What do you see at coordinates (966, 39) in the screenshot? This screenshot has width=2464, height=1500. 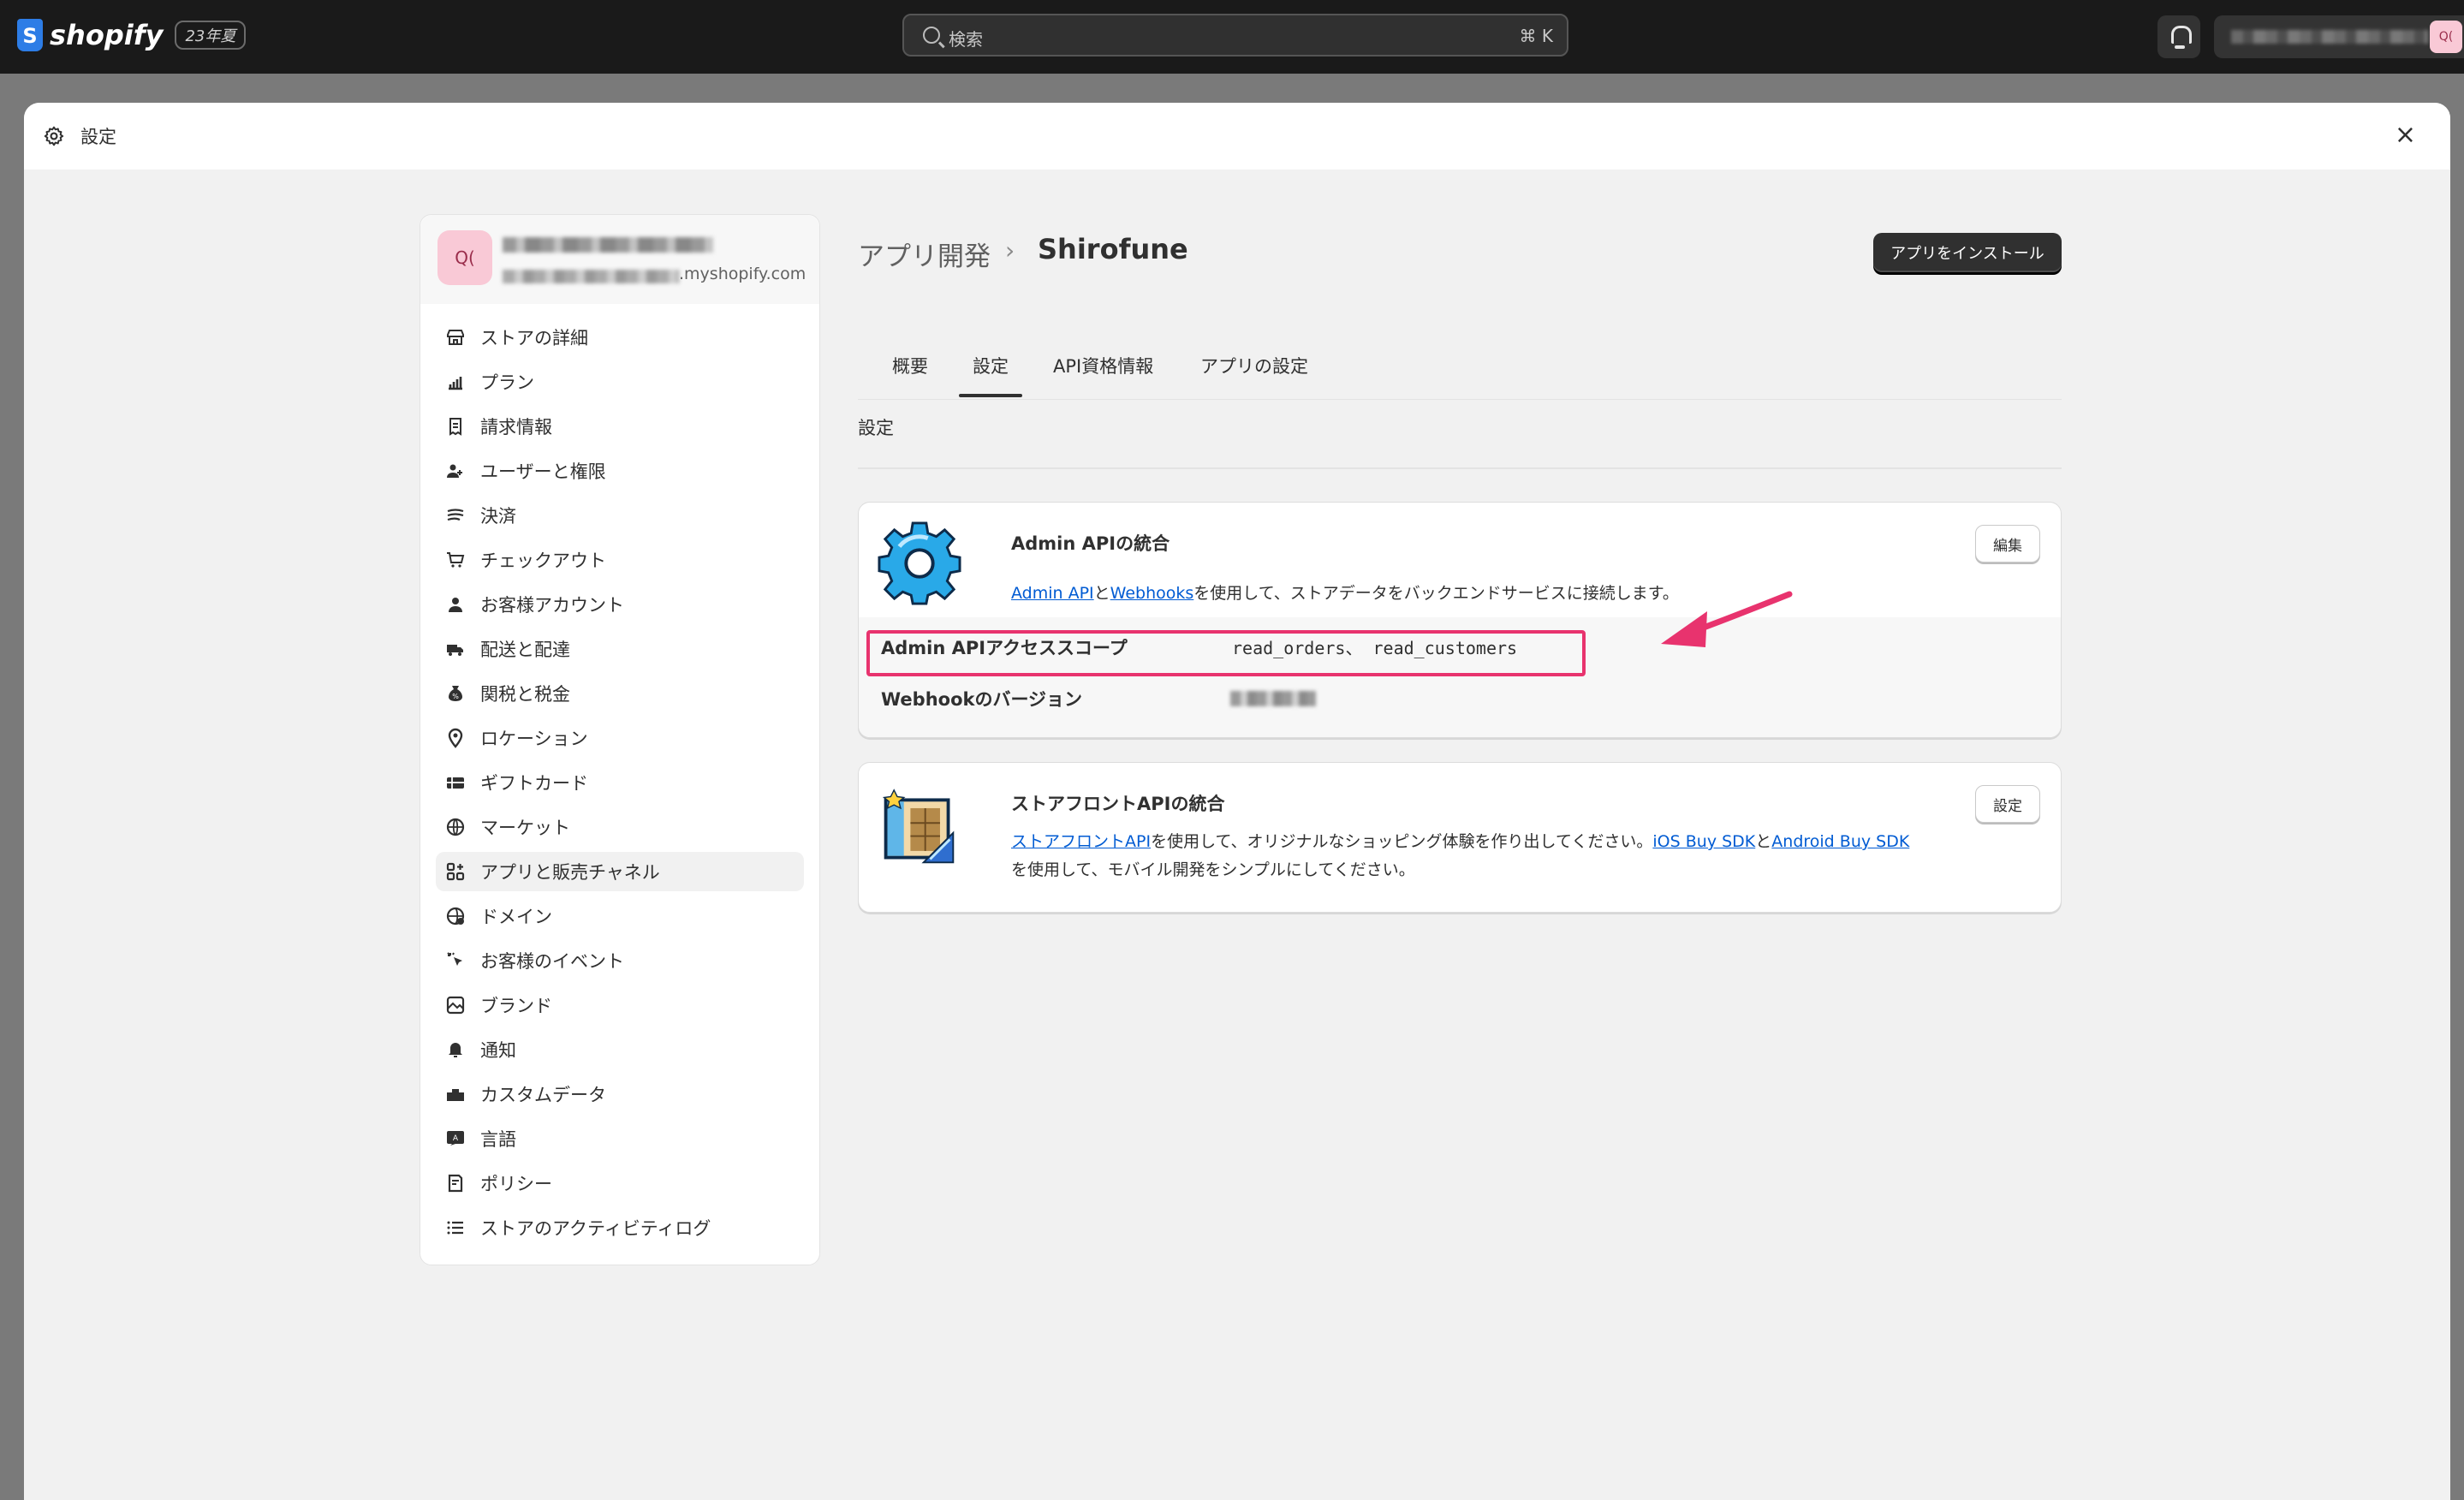 I see `search-placeholder: 検索` at bounding box center [966, 39].